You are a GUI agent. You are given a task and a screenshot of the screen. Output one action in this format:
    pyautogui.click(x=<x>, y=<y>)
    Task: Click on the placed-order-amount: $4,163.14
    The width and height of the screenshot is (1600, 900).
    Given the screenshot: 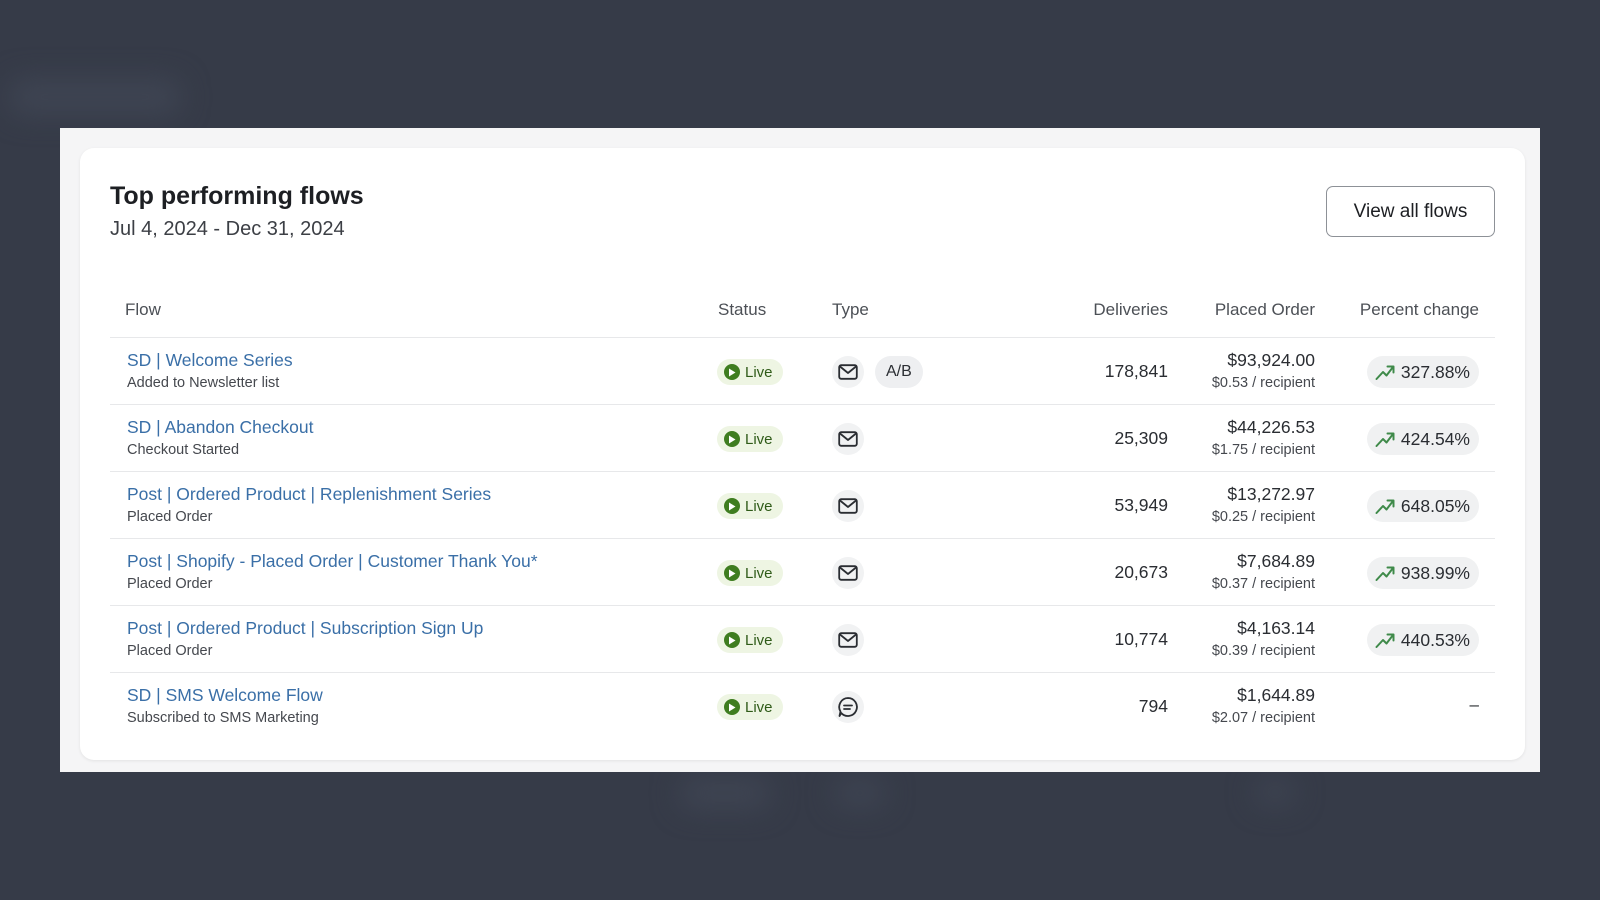 What is the action you would take?
    pyautogui.click(x=1276, y=628)
    